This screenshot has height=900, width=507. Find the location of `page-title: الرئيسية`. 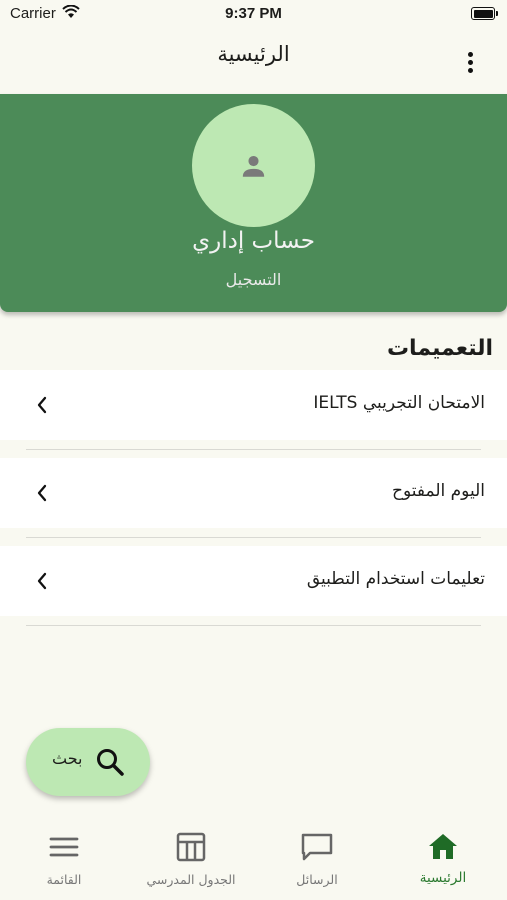

page-title: الرئيسية is located at coordinates (253, 54).